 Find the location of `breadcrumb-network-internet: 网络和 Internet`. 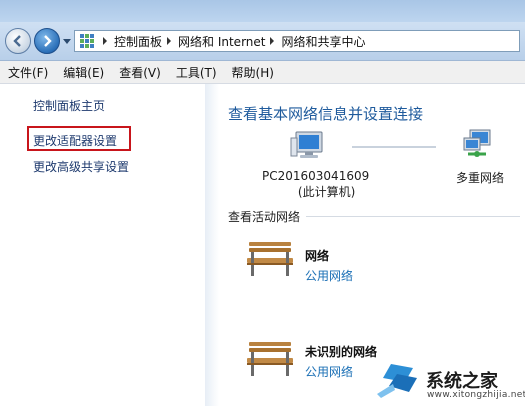

breadcrumb-network-internet: 网络和 Internet is located at coordinates (221, 41).